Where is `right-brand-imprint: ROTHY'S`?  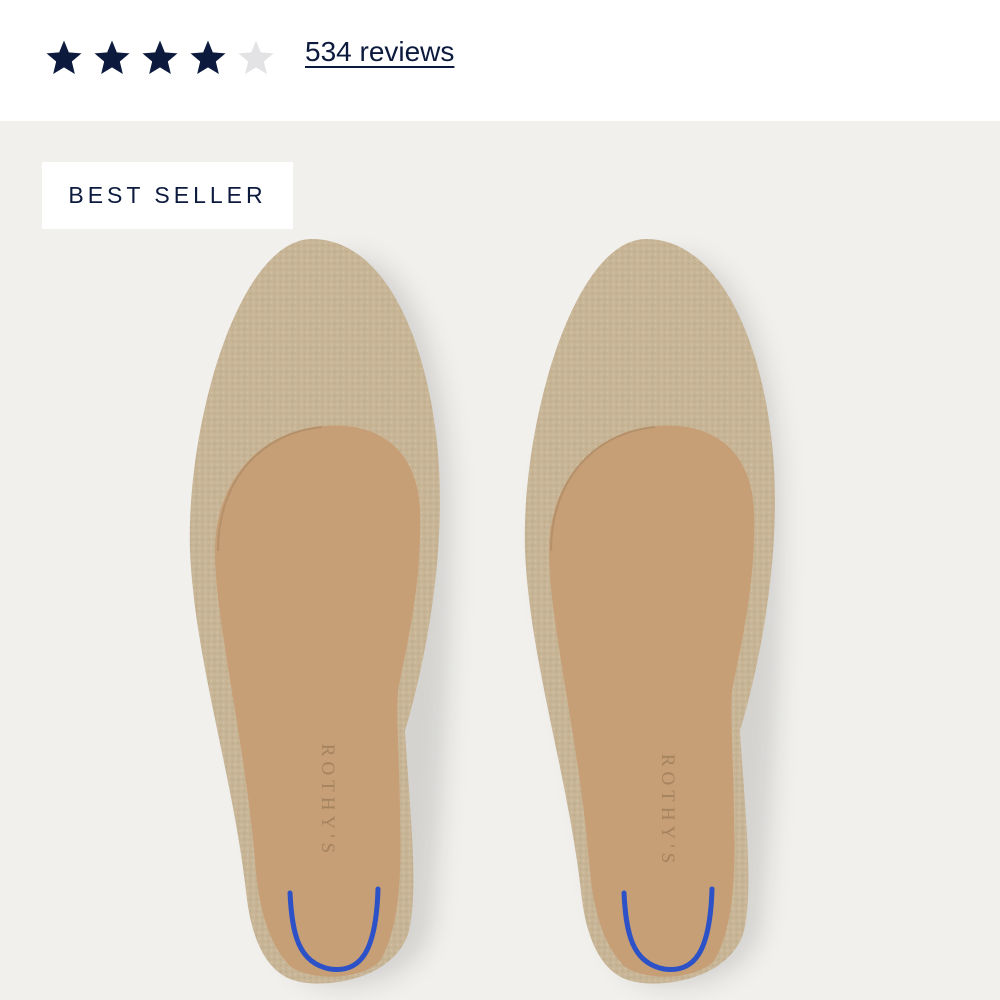
right-brand-imprint: ROTHY'S is located at coordinates (667, 811).